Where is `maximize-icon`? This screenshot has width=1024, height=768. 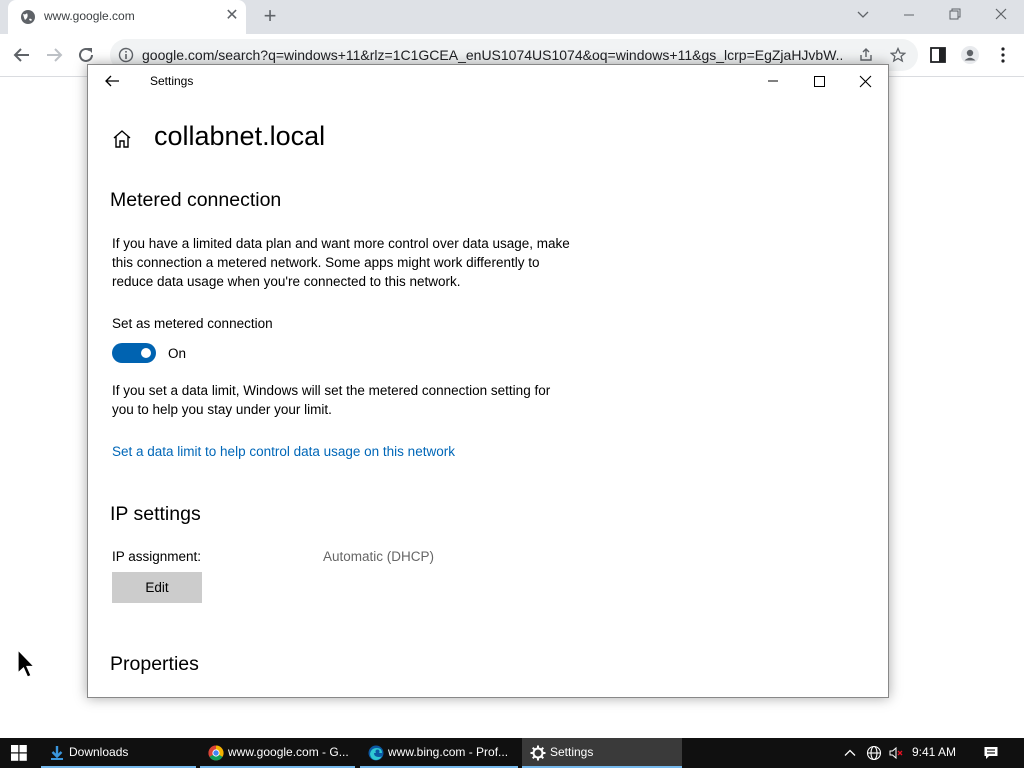 maximize-icon is located at coordinates (819, 81).